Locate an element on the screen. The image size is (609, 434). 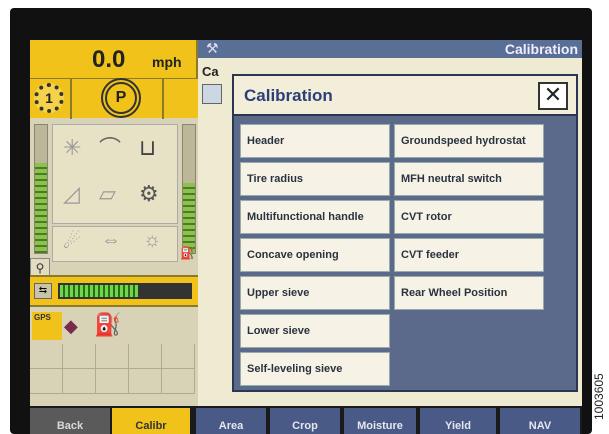
bottom-tab-bar: Back Calibr Area Crop Moisture Yield NAV is located at coordinates (306, 420).